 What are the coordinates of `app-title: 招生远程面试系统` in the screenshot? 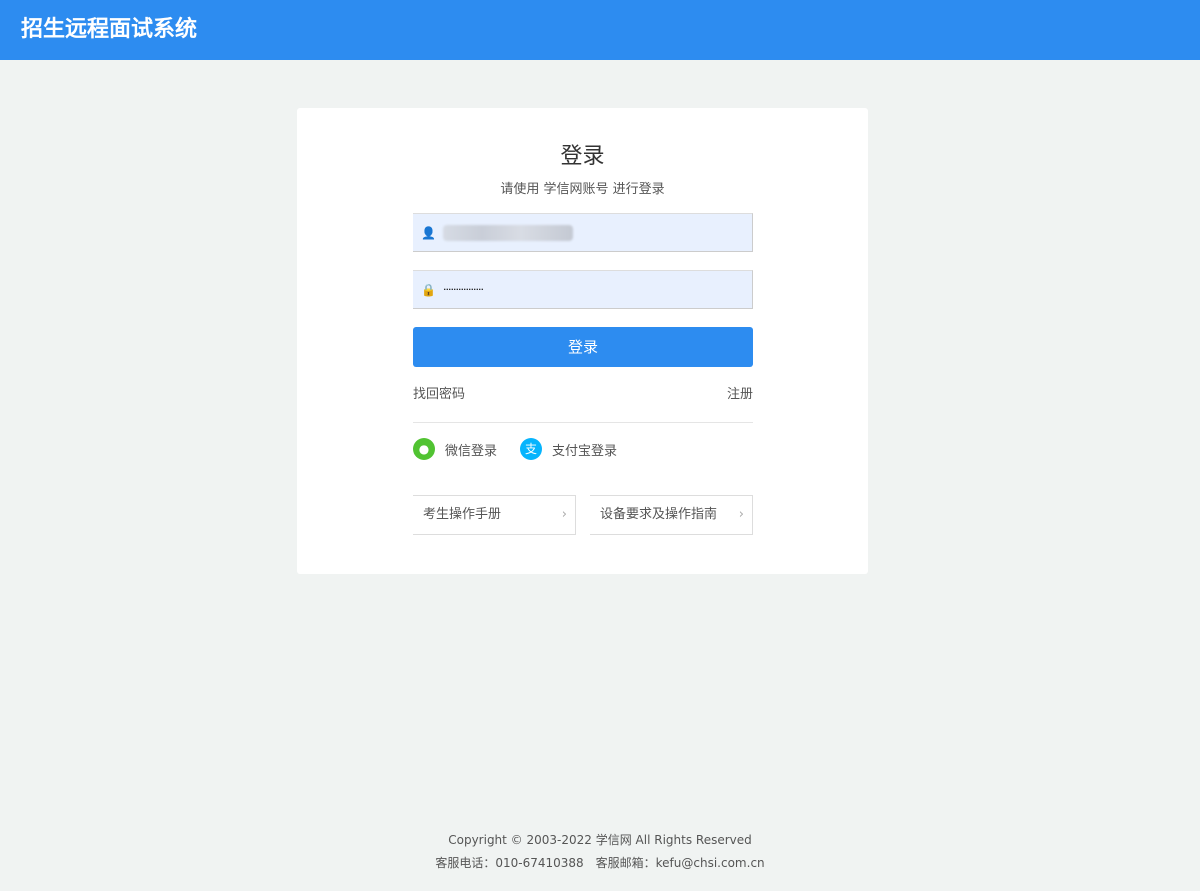 It's located at (600, 30).